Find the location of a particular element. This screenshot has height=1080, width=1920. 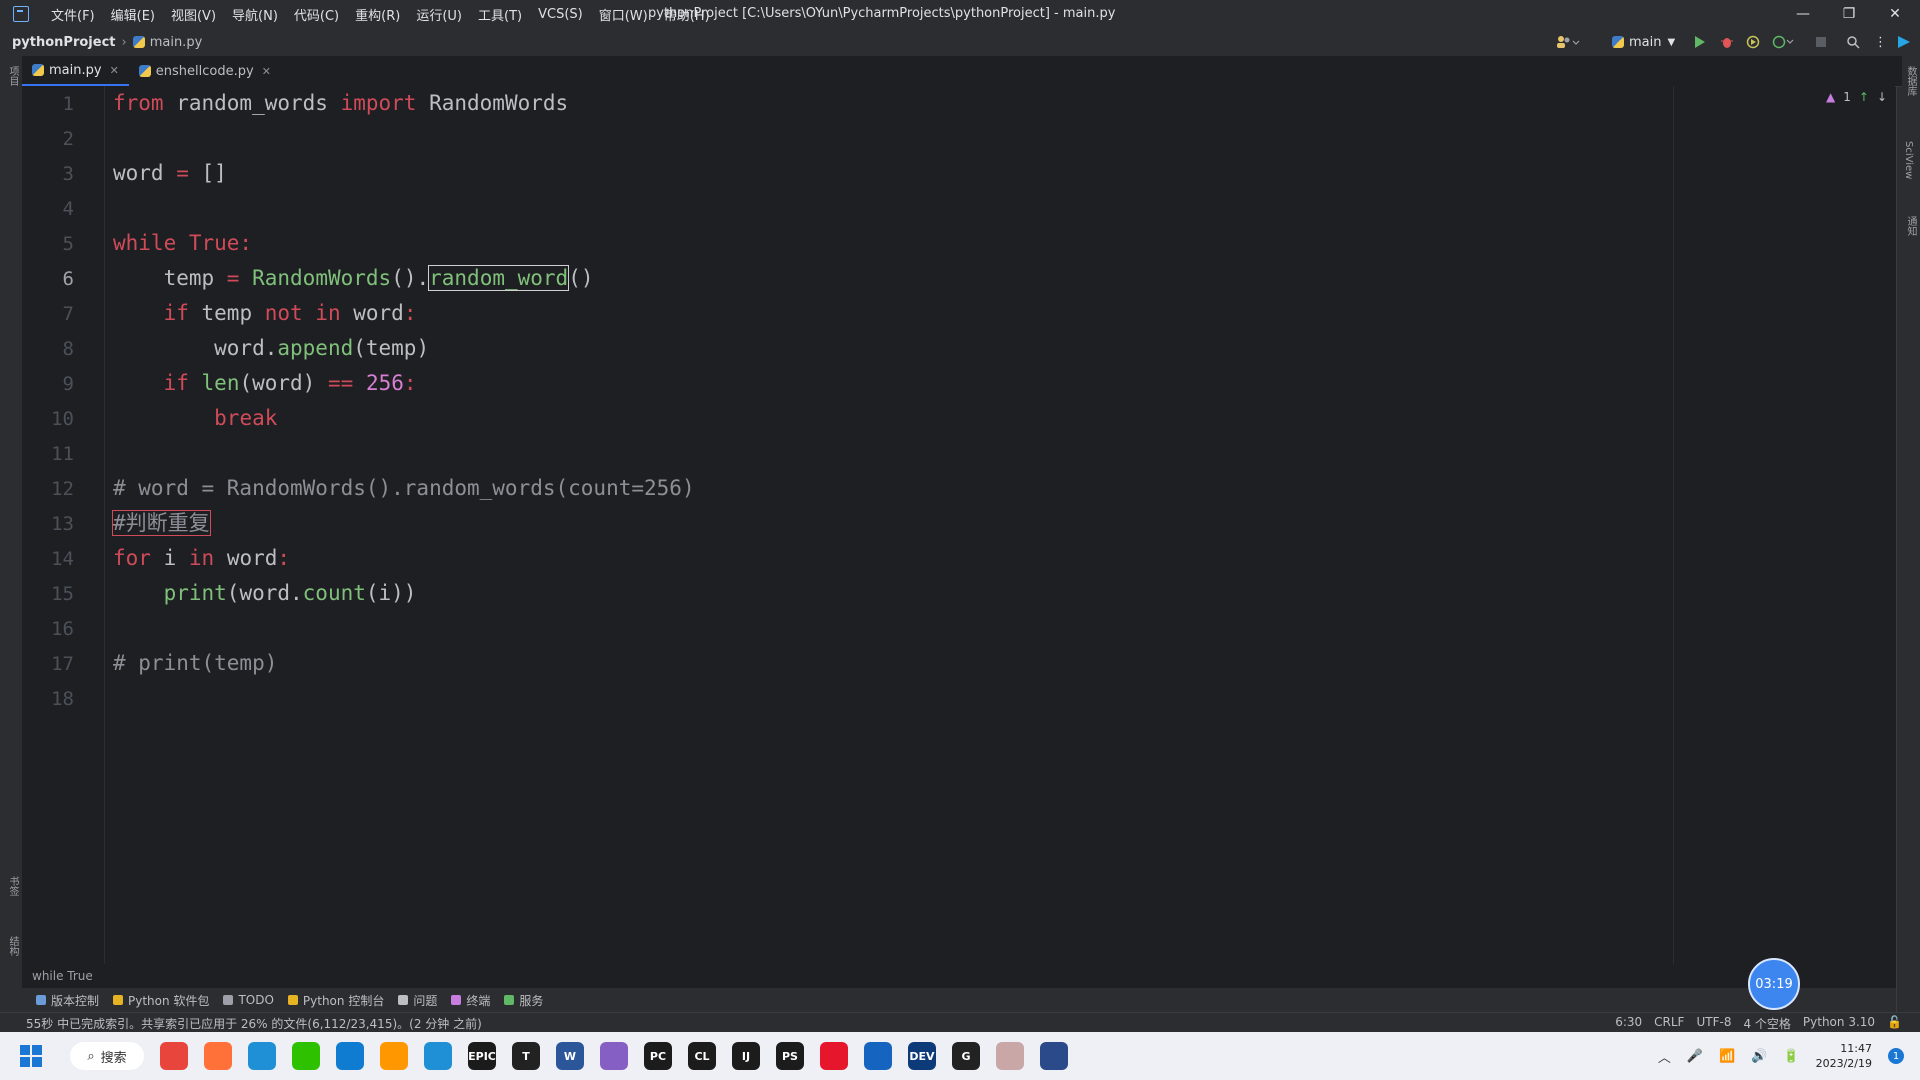

notifications-tool-button: 通知 is located at coordinates (1910, 226).